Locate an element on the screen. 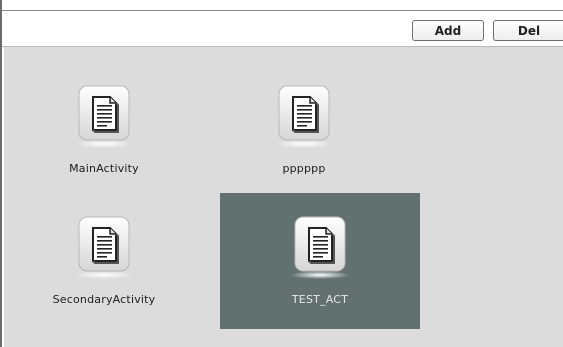 This screenshot has height=347, width=563. activity-tile: pppppp is located at coordinates (304, 130).